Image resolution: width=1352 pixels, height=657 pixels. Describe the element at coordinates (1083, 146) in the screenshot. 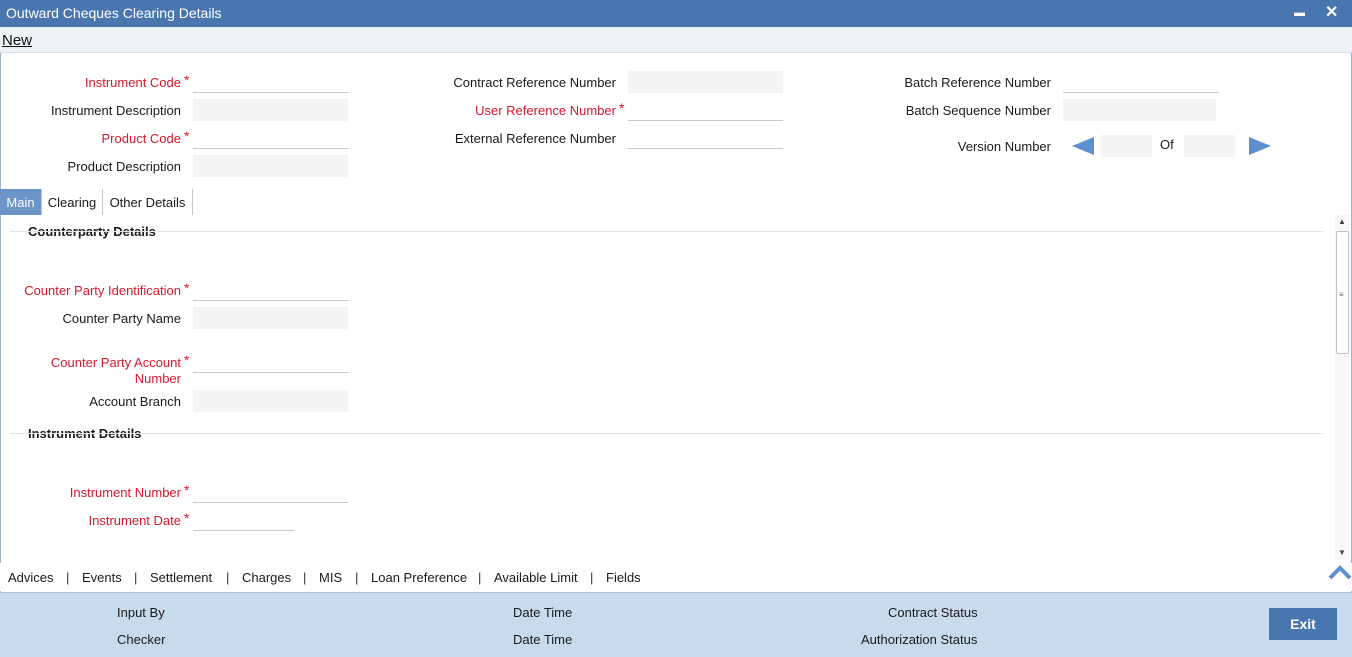

I see `previous-version-arrow-icon` at that location.